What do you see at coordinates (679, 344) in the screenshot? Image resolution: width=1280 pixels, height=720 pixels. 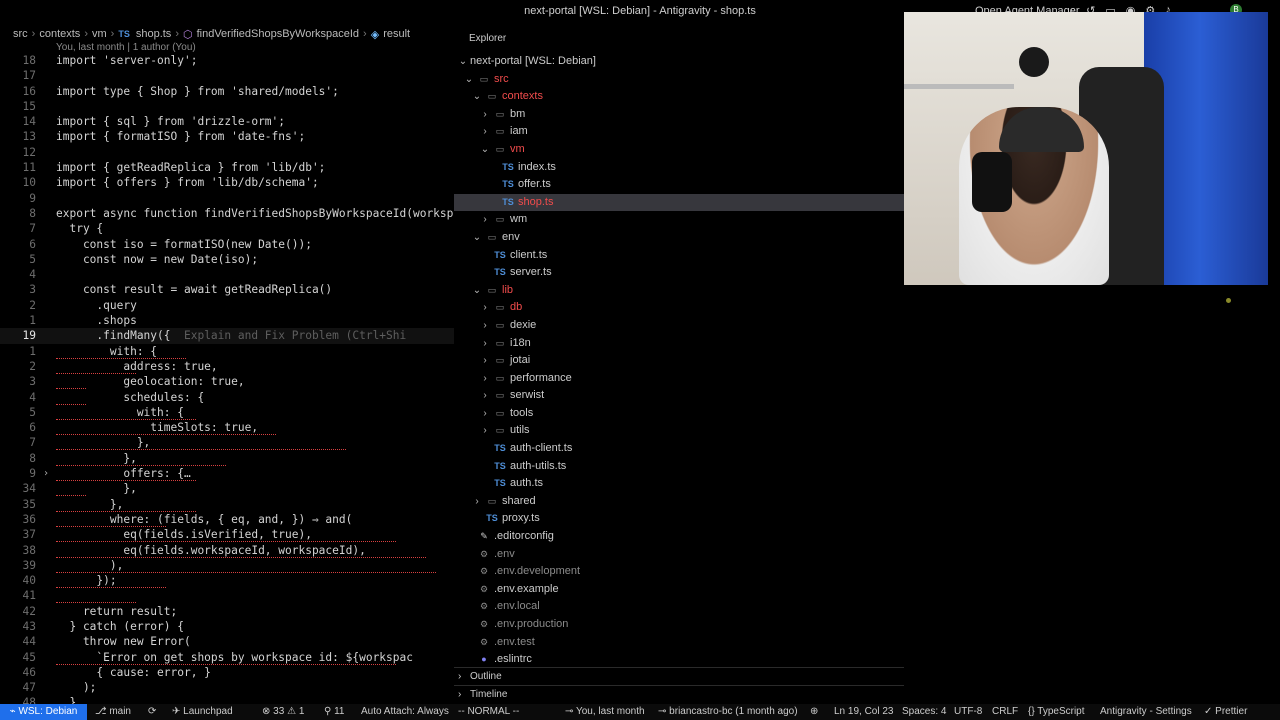 I see `tree-folder: › ▭ i18n` at bounding box center [679, 344].